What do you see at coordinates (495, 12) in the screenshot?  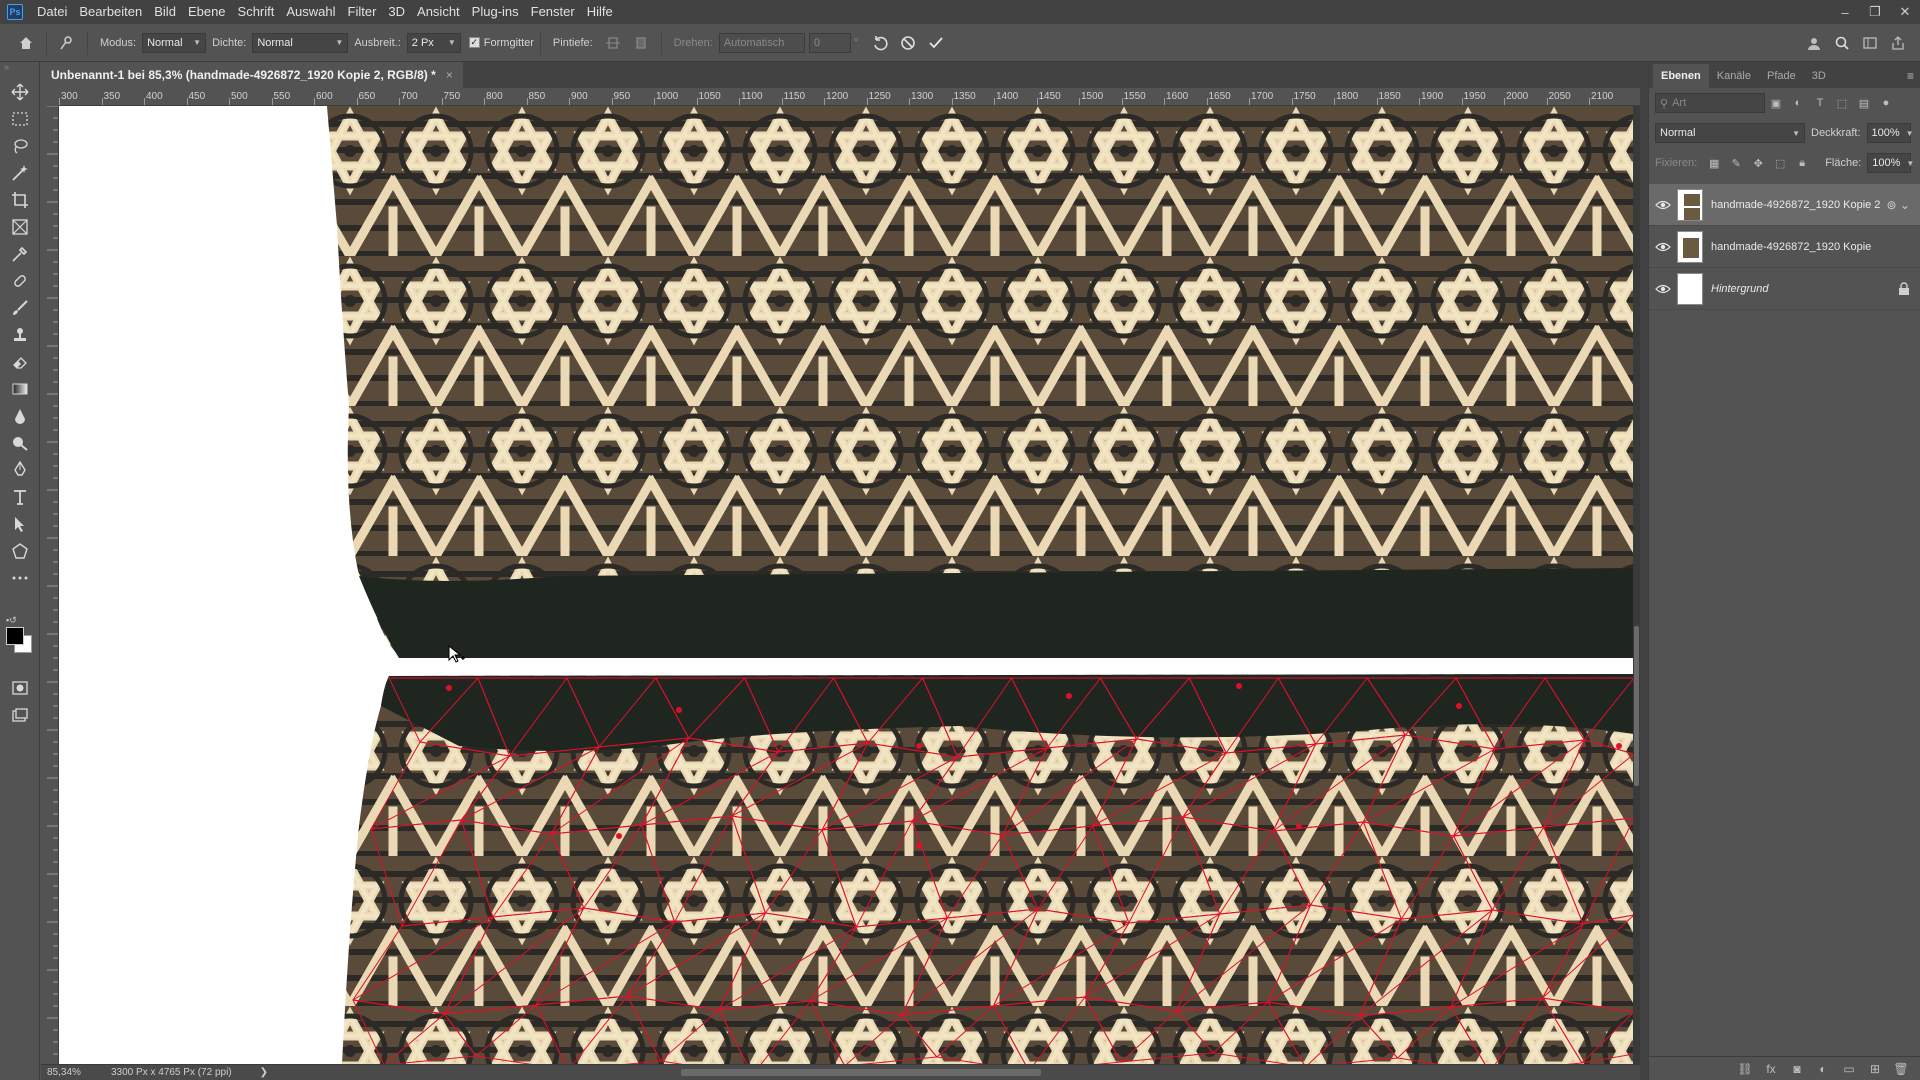 I see `menu-plugins: Plug-ins` at bounding box center [495, 12].